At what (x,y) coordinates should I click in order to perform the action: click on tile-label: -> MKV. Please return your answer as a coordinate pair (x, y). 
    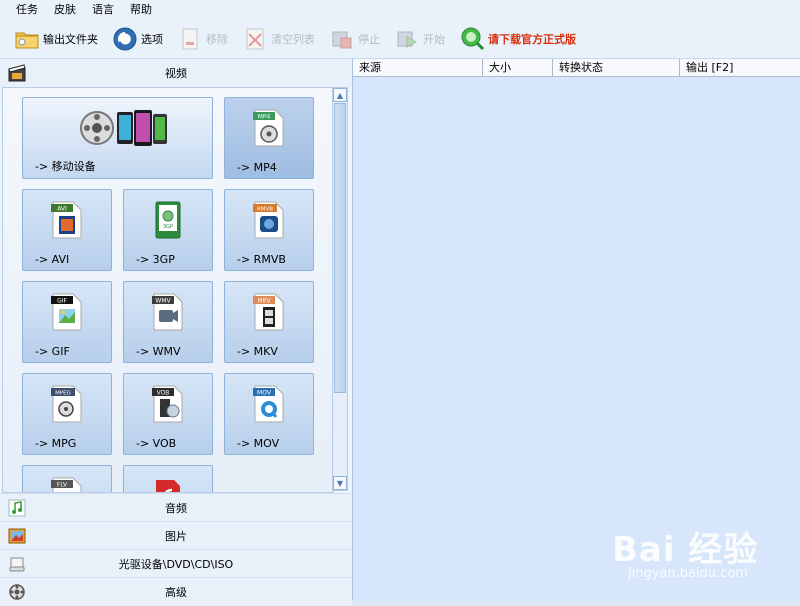
    Looking at the image, I should click on (257, 351).